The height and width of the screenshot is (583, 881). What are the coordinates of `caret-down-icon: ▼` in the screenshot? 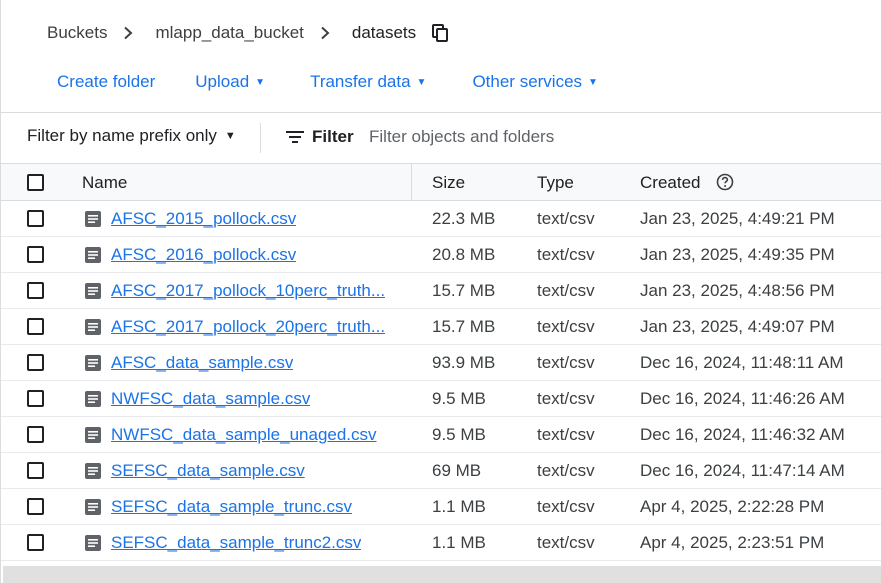 It's located at (593, 82).